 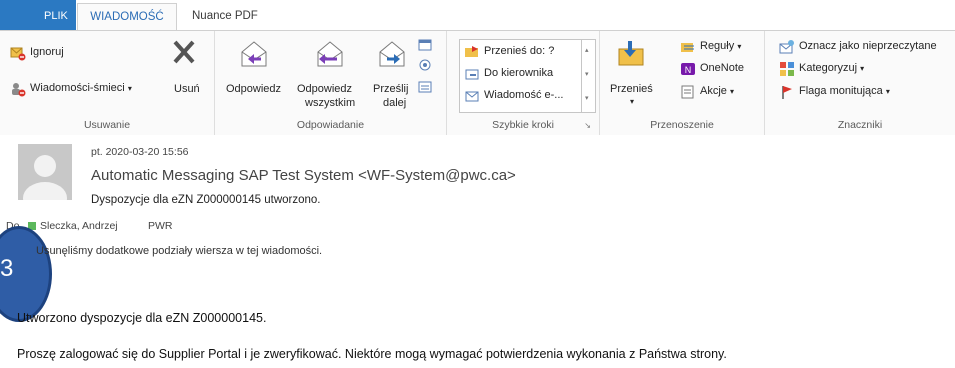 What do you see at coordinates (519, 51) in the screenshot?
I see `quick-step-label: Przenieś do: ?` at bounding box center [519, 51].